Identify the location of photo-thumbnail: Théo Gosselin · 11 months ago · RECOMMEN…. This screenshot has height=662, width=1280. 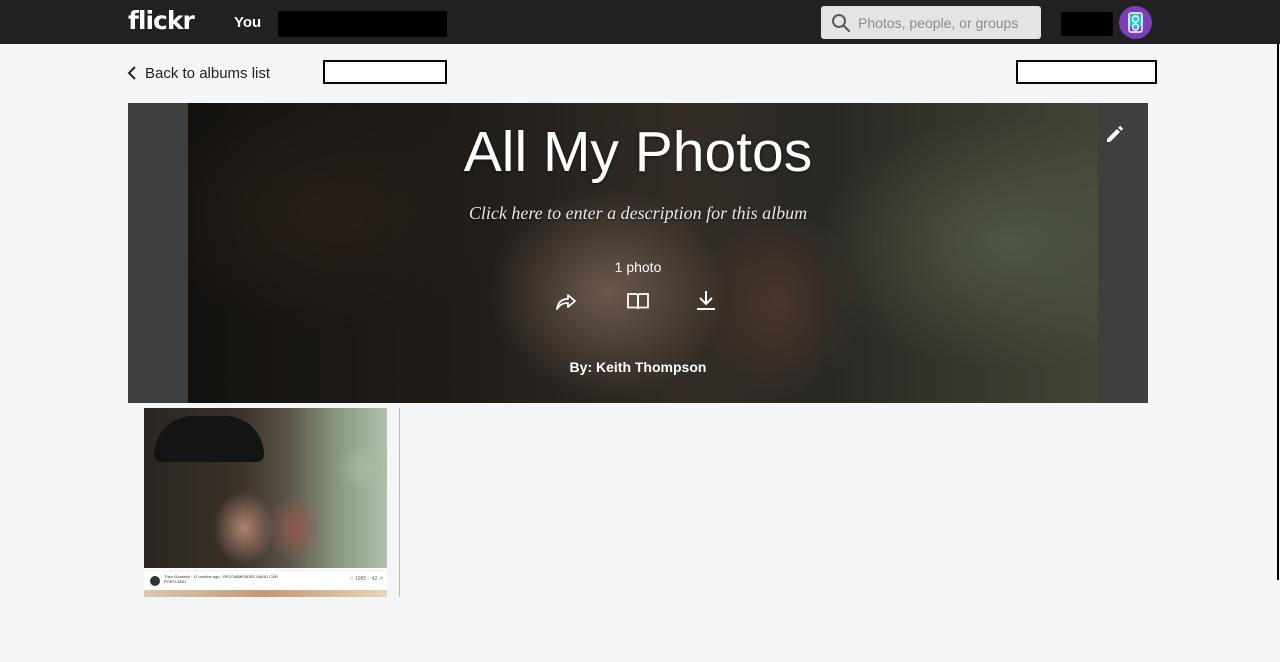
(265, 502).